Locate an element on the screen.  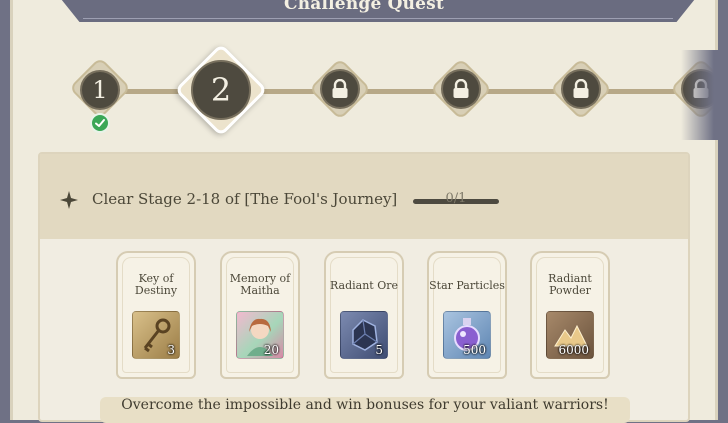
reward-card: Key of Destiny 3 is located at coordinates (156, 315).